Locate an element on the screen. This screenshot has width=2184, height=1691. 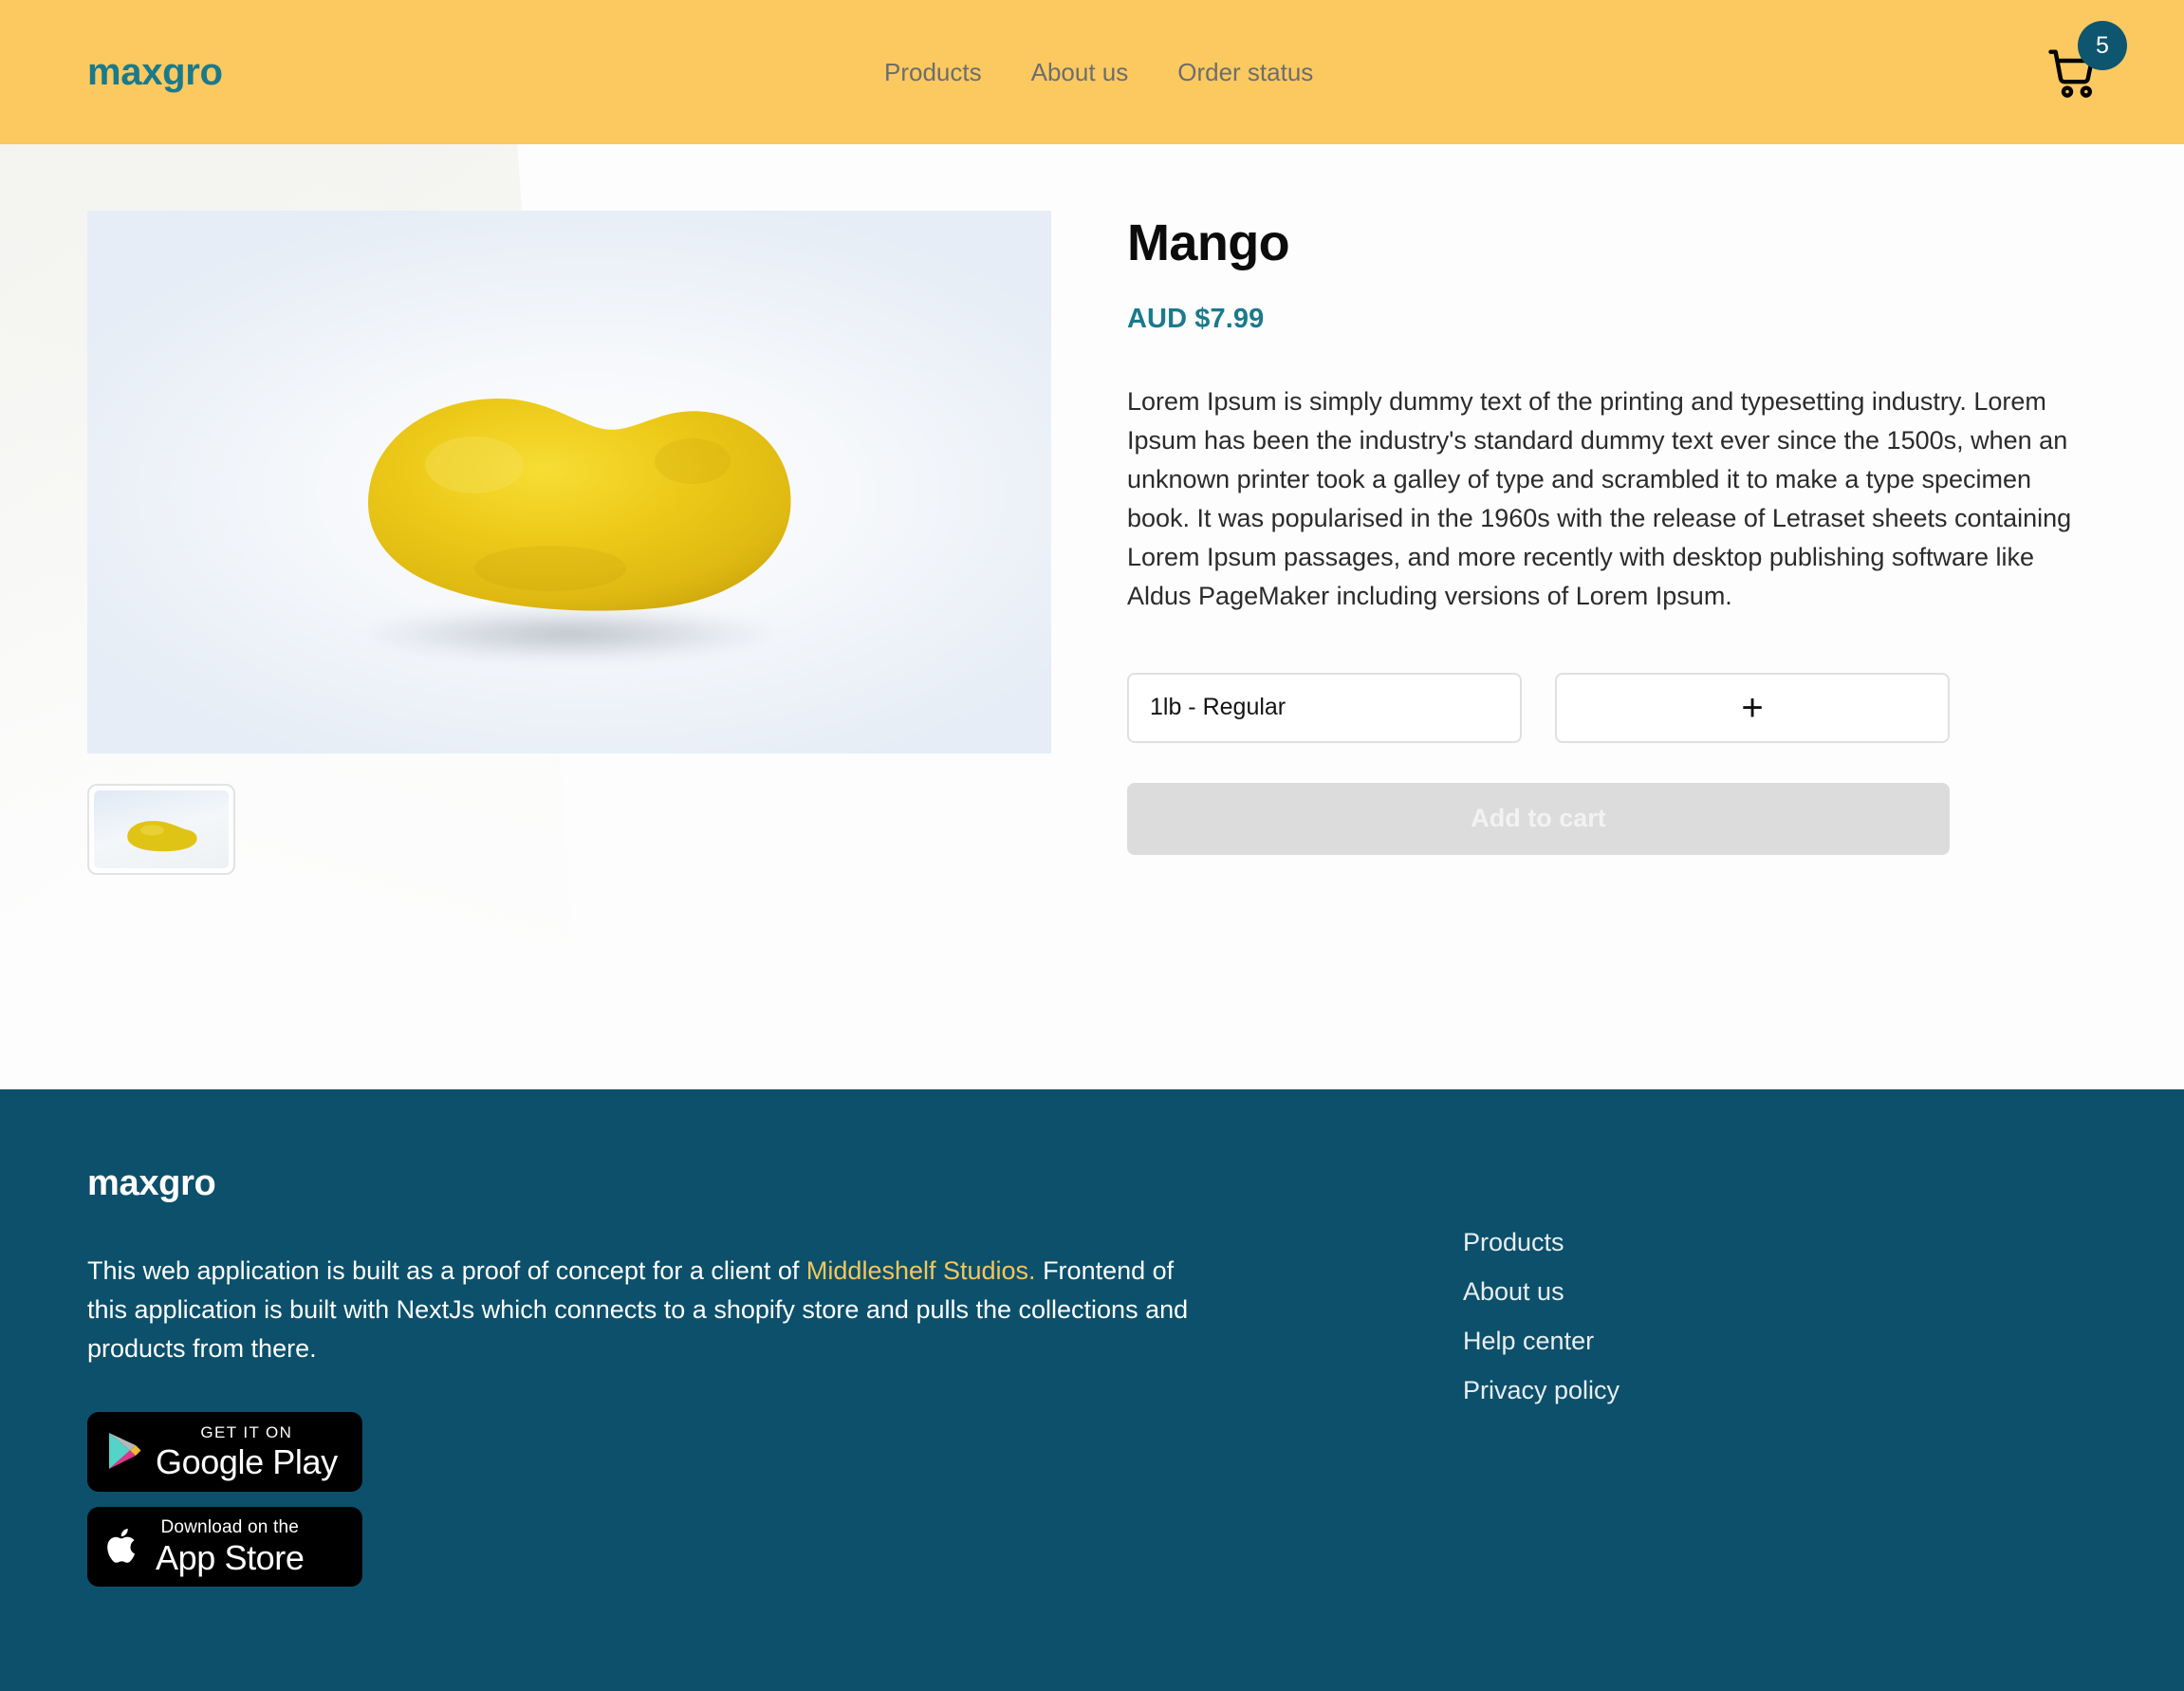
footer-link-privacy-policy: Privacy policy is located at coordinates (1541, 1390).